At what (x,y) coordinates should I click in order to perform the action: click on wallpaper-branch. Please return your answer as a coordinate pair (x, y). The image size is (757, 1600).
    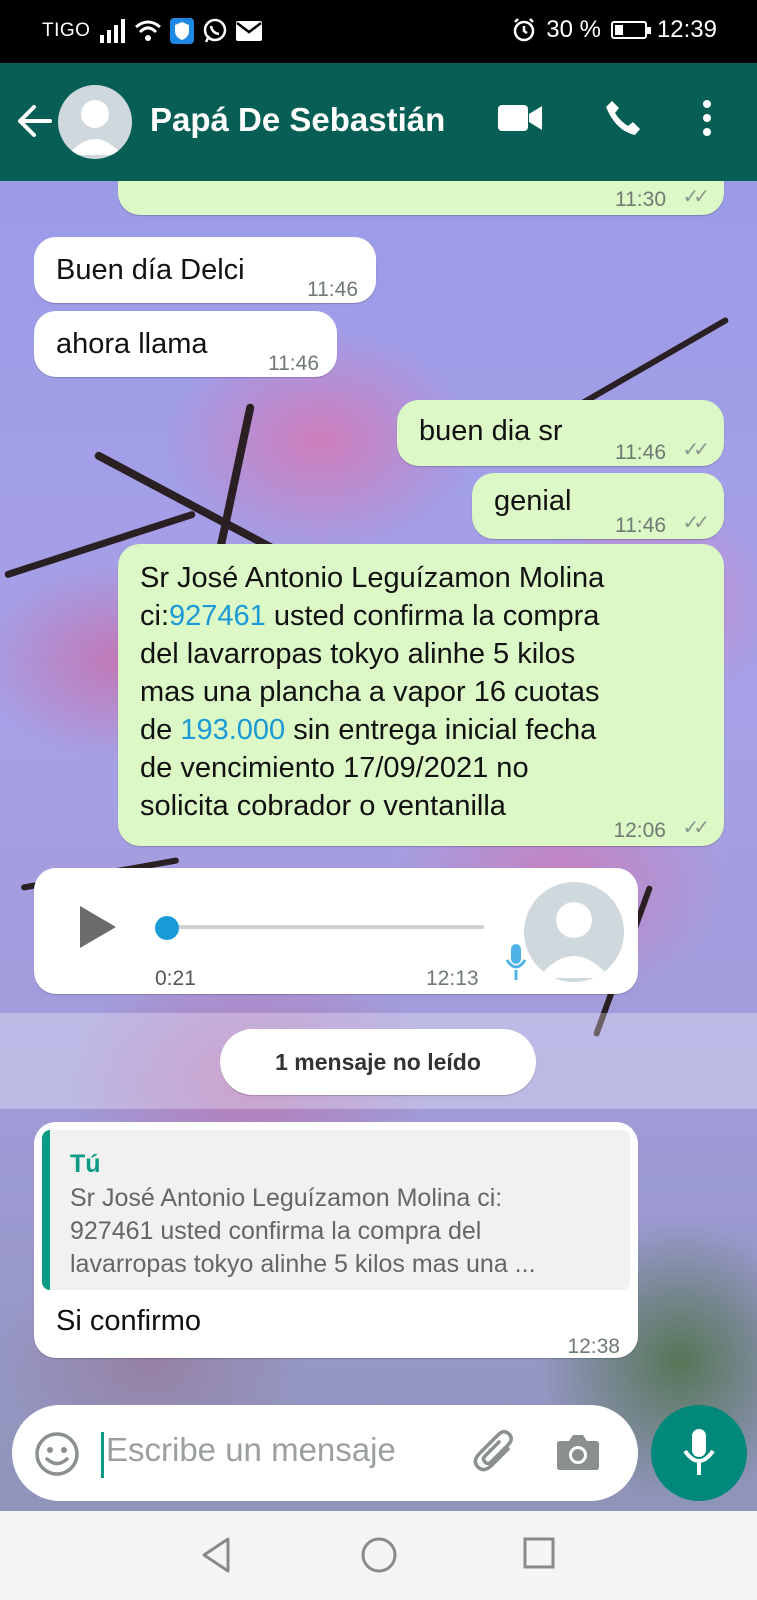
    Looking at the image, I should click on (650, 364).